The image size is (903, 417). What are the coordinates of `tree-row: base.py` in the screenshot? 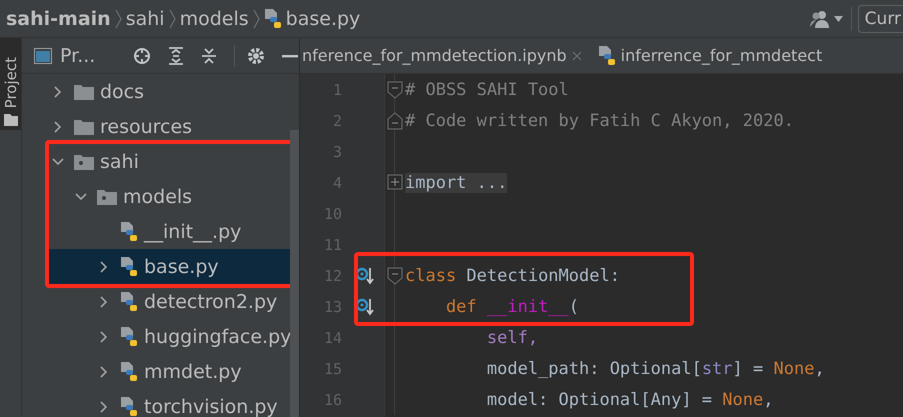 It's located at (170, 266).